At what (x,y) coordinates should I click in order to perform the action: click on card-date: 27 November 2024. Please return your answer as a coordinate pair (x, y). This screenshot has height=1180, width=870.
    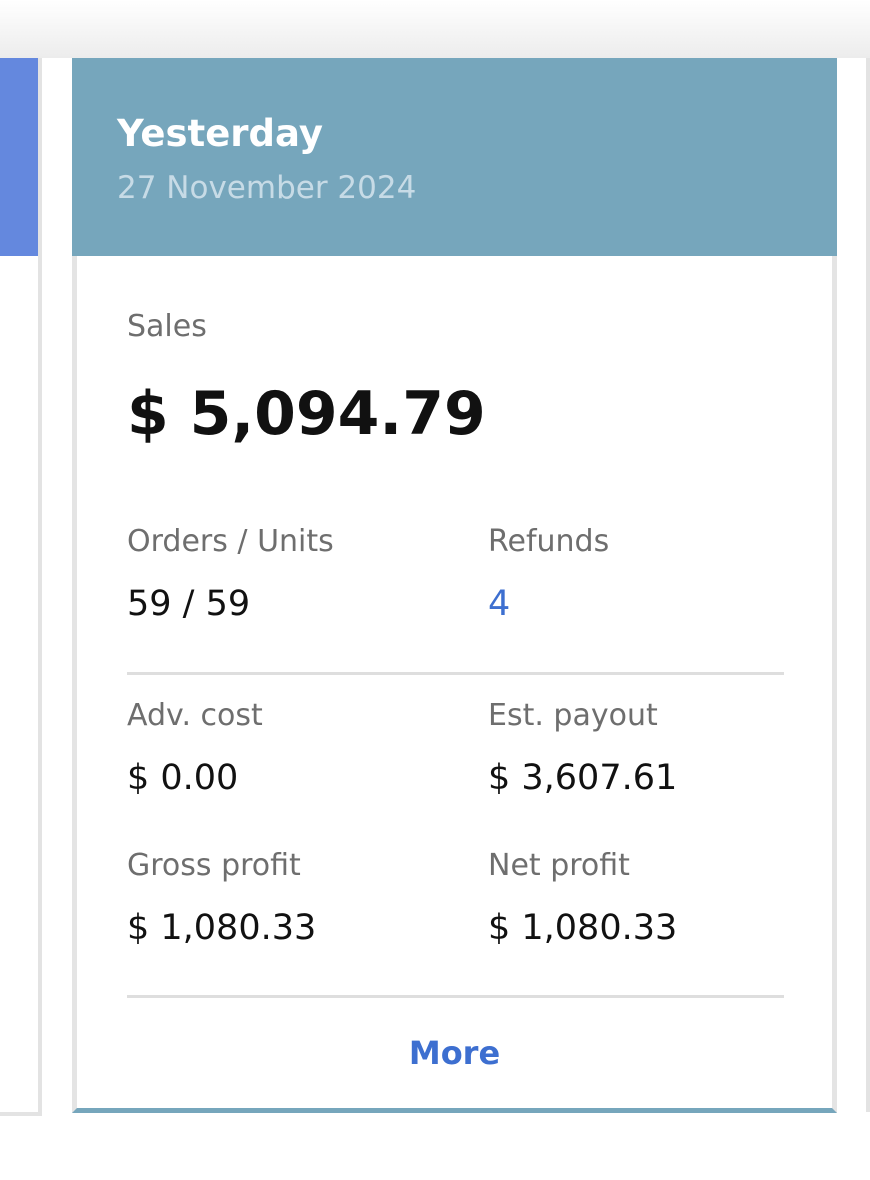
    Looking at the image, I should click on (267, 188).